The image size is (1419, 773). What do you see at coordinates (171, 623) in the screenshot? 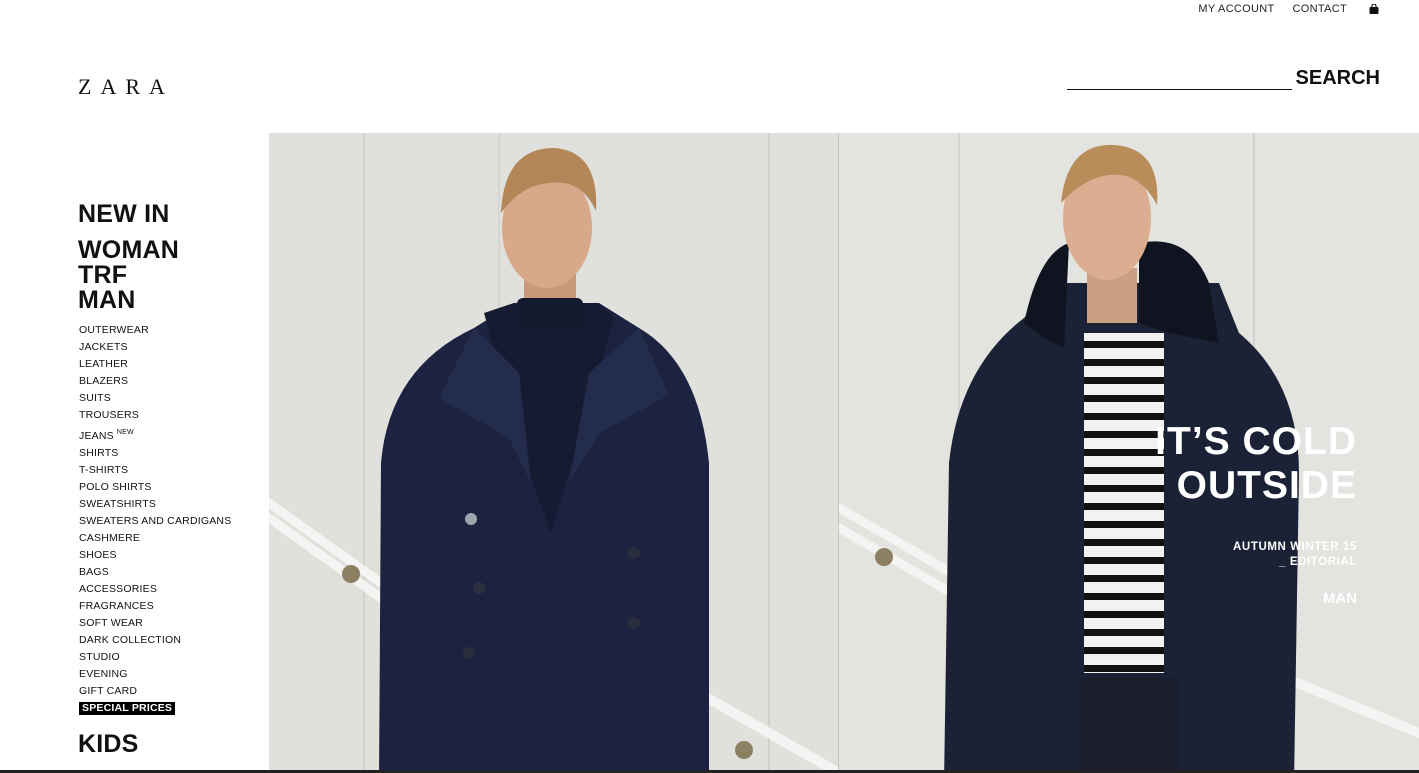
I see `nav-item-soft-wear: SOFT WEAR` at bounding box center [171, 623].